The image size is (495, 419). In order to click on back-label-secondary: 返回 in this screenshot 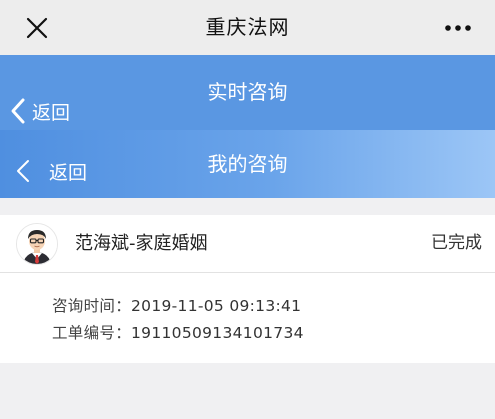, I will do `click(68, 172)`.